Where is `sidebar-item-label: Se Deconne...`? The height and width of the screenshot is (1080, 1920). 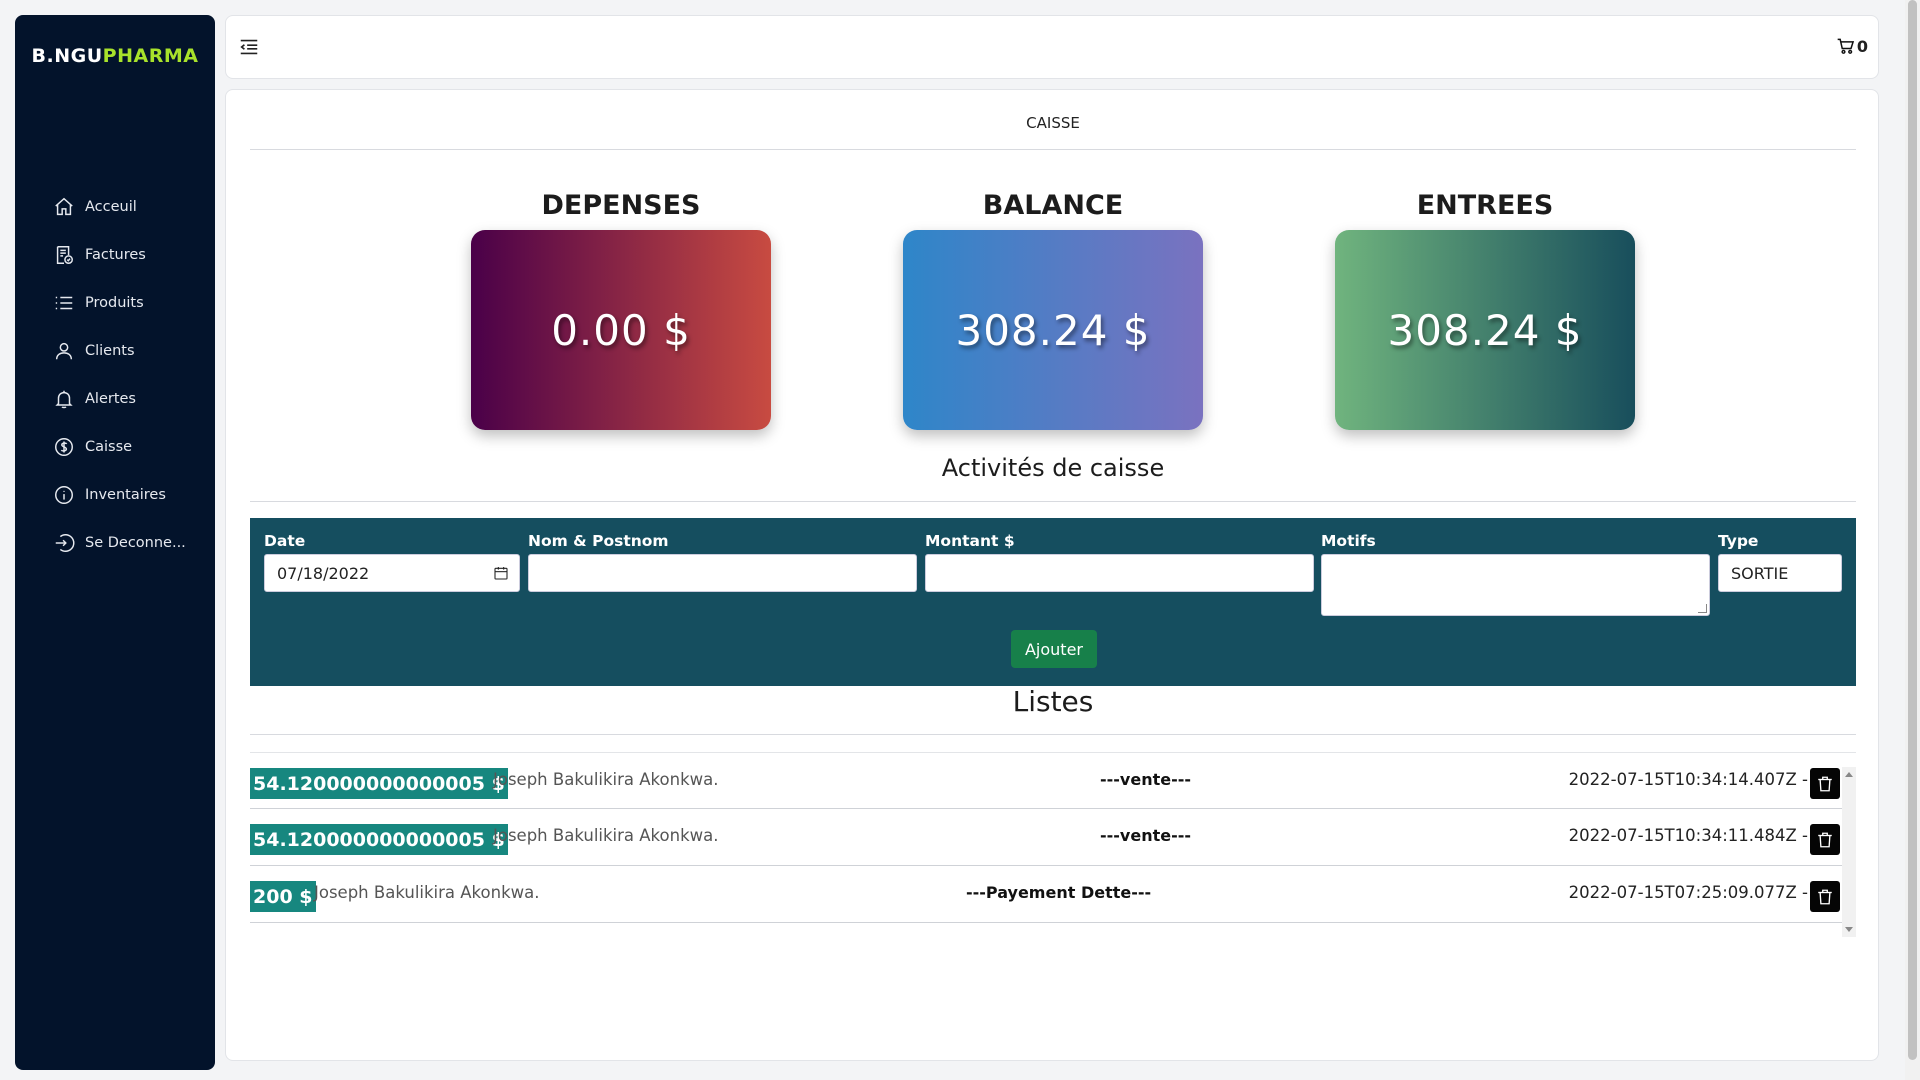
sidebar-item-label: Se Deconne... is located at coordinates (135, 543).